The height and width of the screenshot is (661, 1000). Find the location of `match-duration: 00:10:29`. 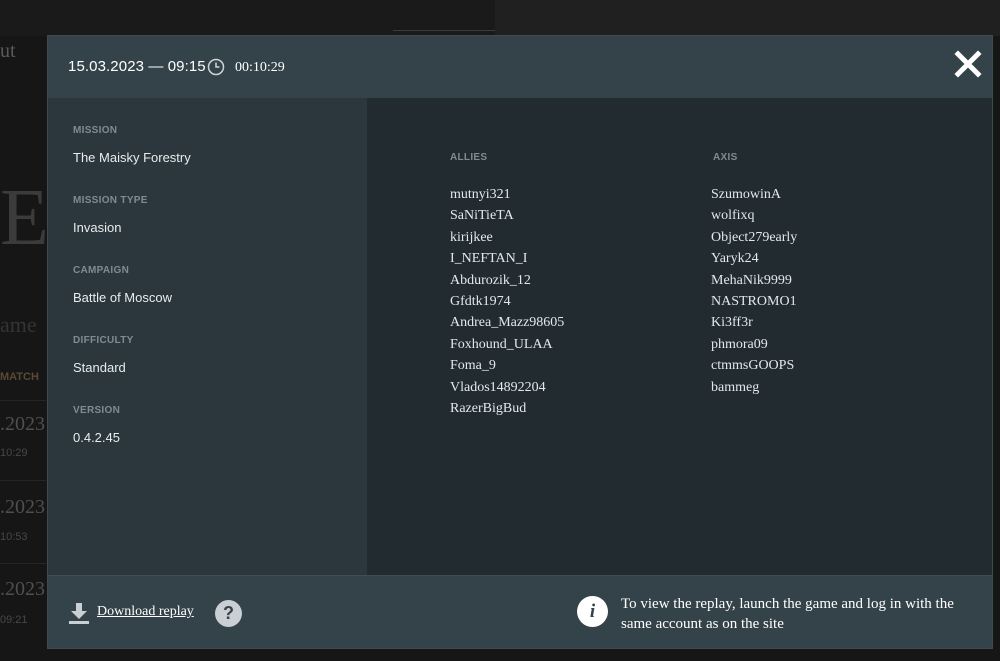

match-duration: 00:10:29 is located at coordinates (260, 67).